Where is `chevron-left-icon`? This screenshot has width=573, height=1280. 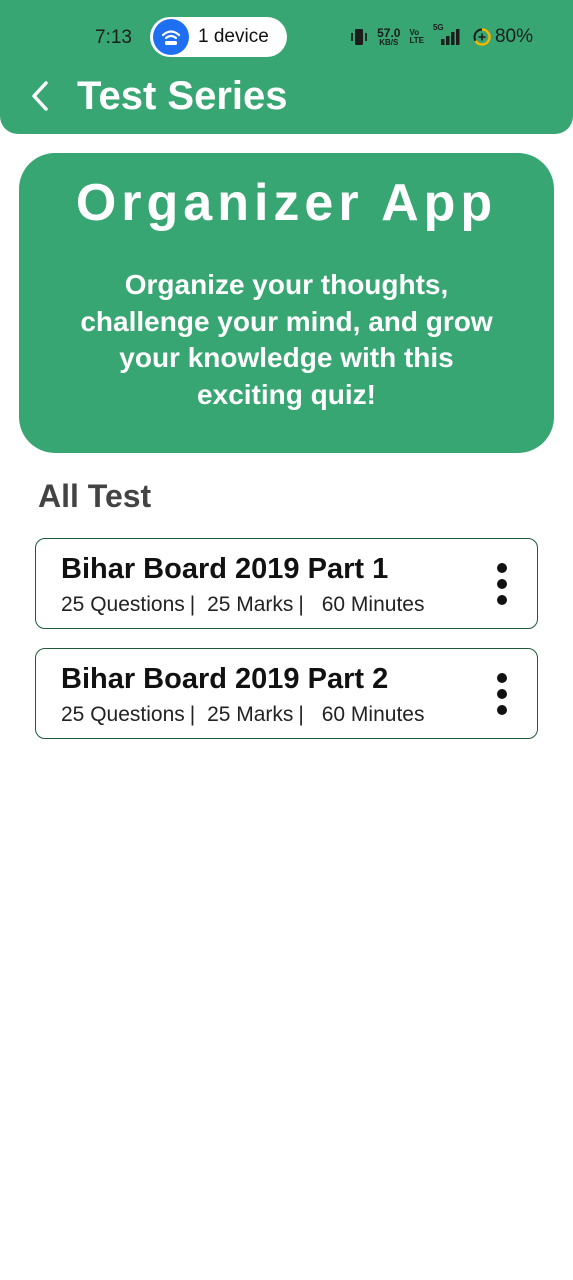 chevron-left-icon is located at coordinates (40, 96).